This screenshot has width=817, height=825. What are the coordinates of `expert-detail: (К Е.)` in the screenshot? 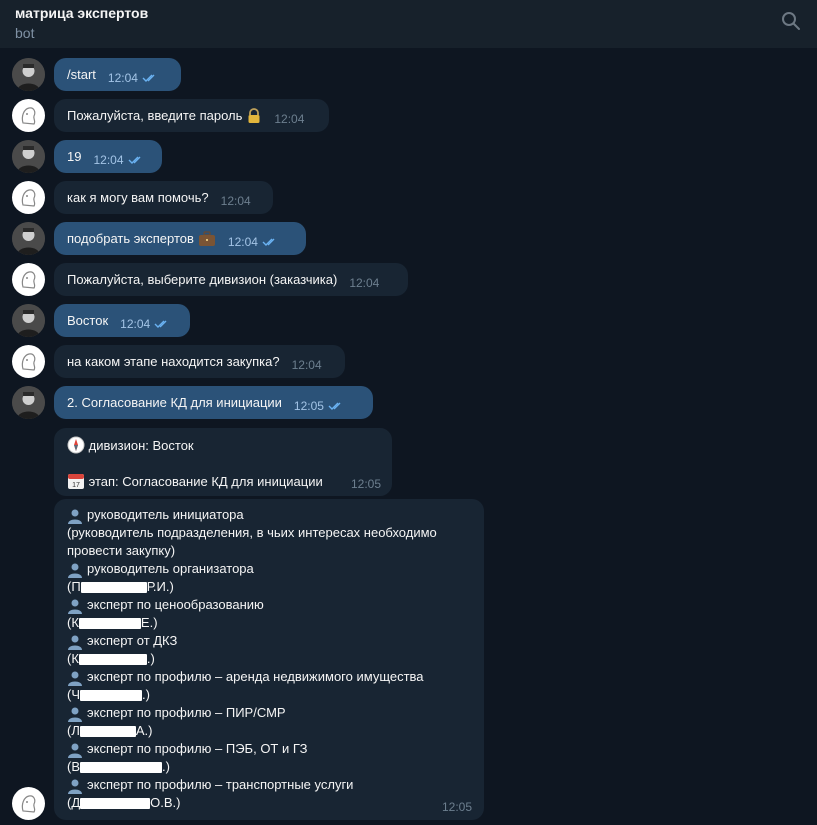 It's located at (112, 622).